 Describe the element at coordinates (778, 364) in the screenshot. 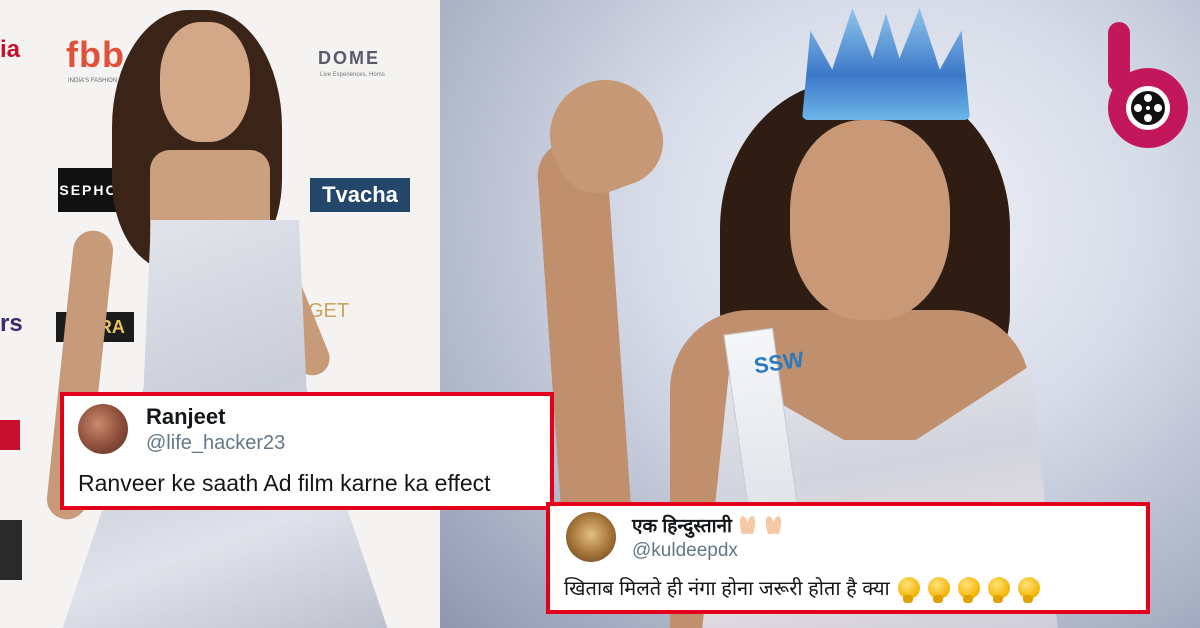

I see `sash-text: SSW` at that location.